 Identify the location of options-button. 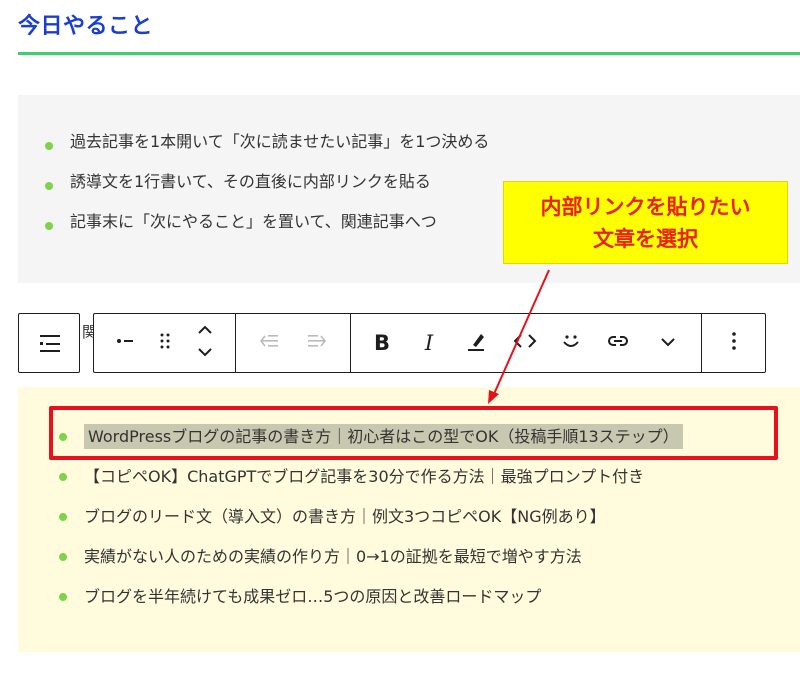
(734, 343).